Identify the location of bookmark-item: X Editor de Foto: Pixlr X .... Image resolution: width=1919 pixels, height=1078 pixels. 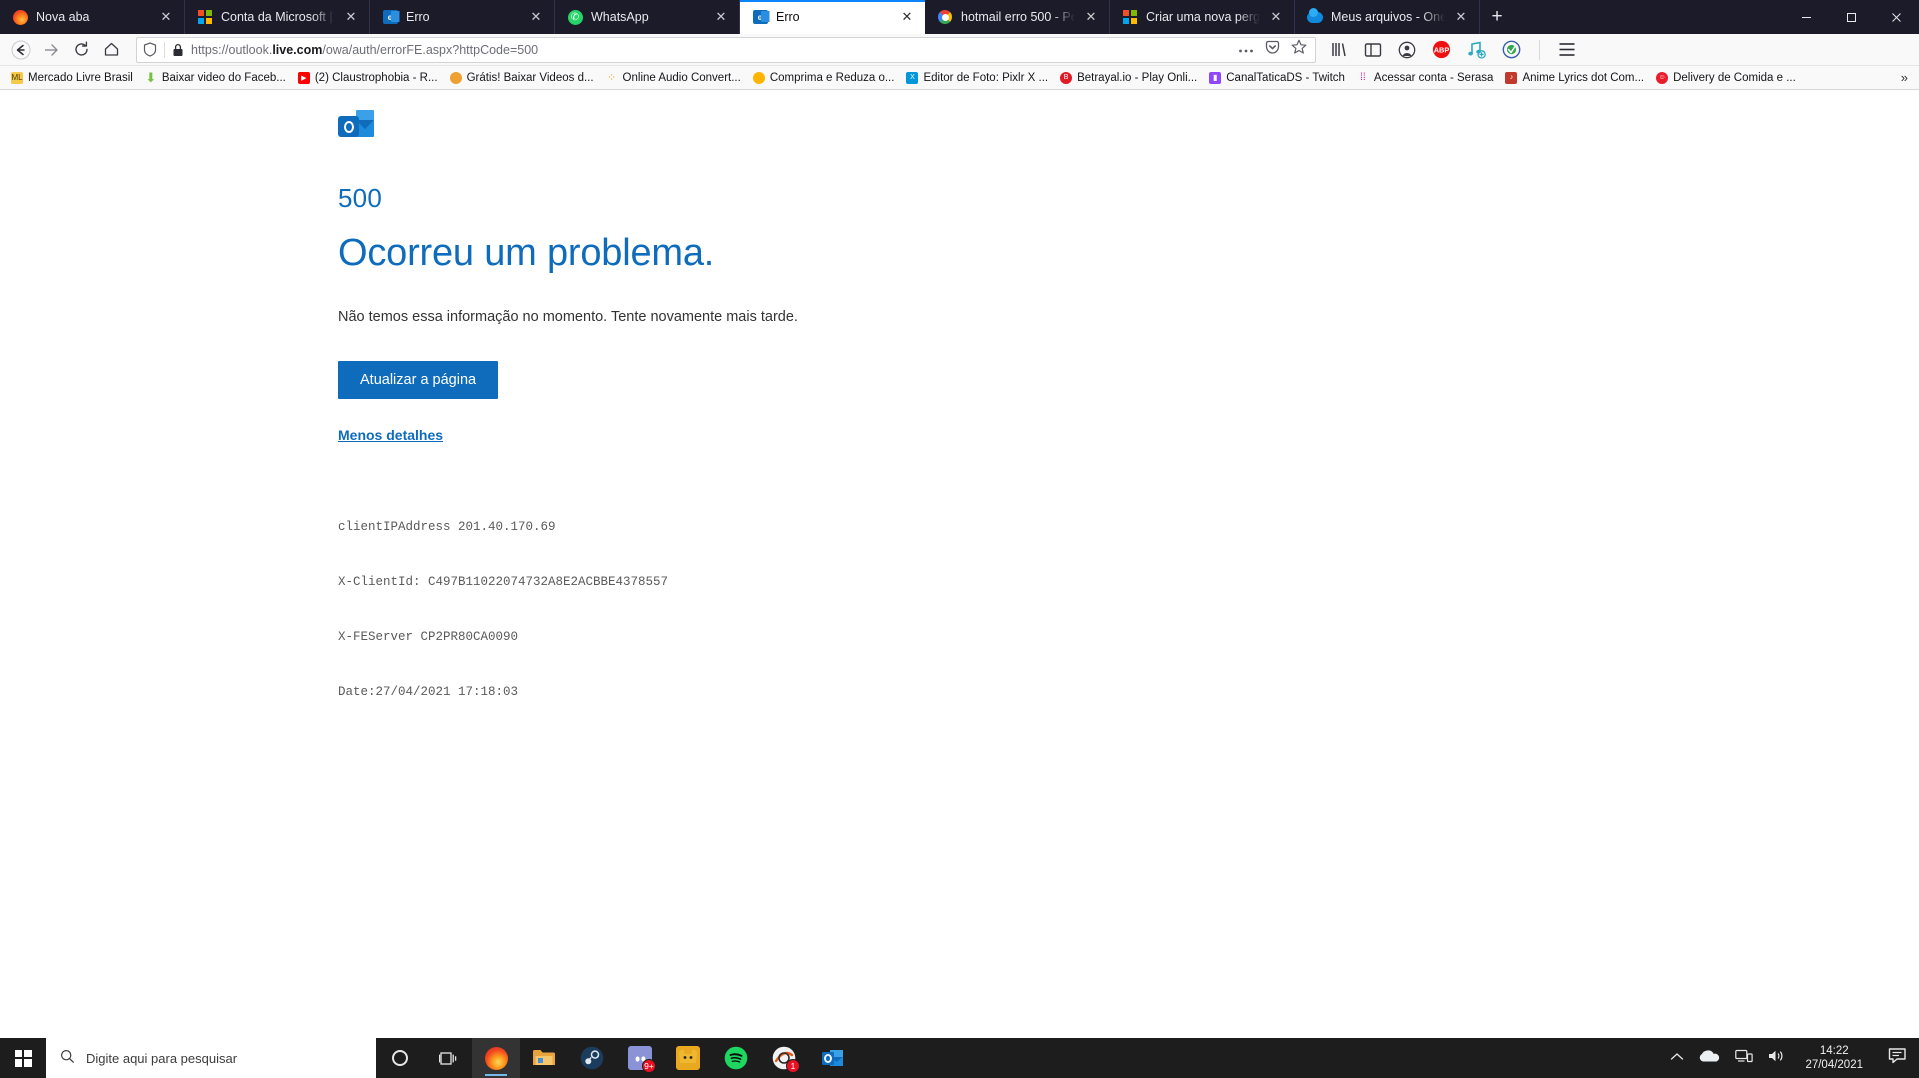
(977, 78).